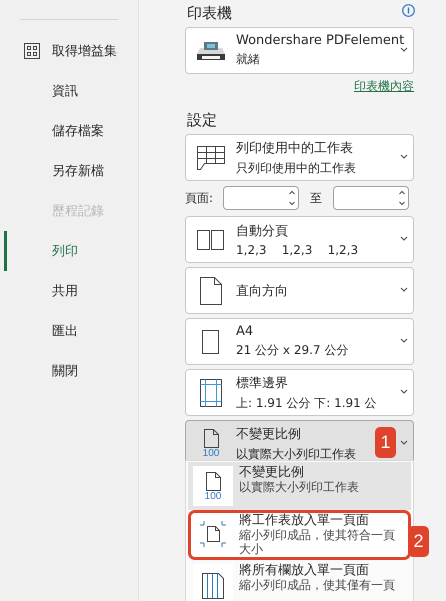  What do you see at coordinates (199, 198) in the screenshot?
I see `field-label: 頁面:` at bounding box center [199, 198].